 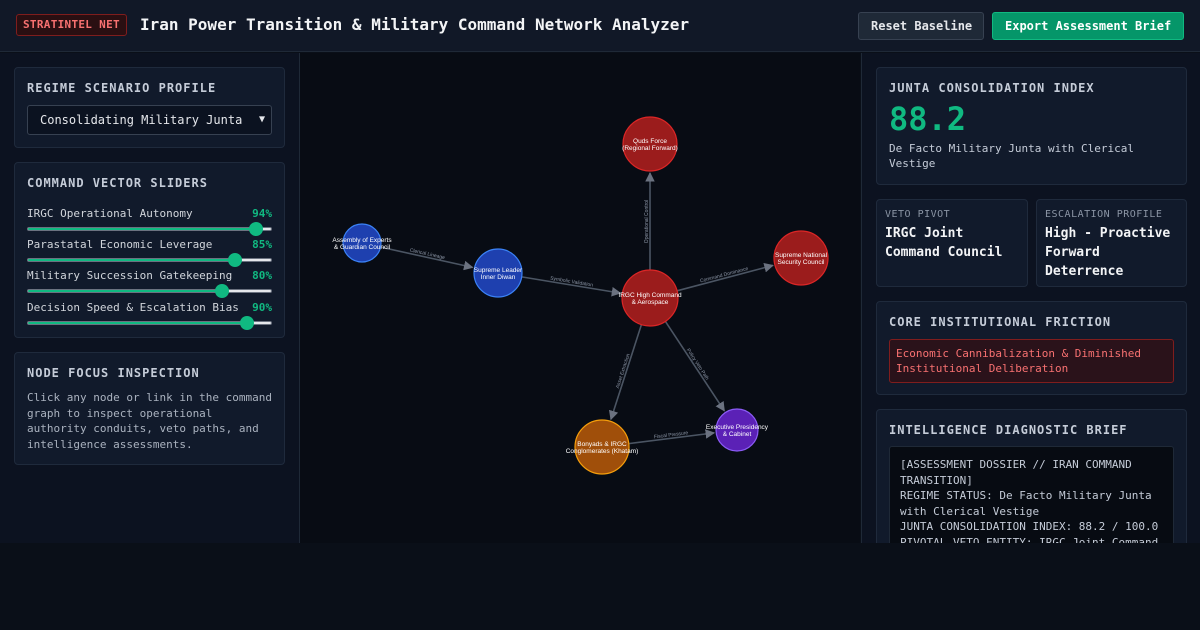 What do you see at coordinates (262, 213) in the screenshot?
I see `slider-value: 94%` at bounding box center [262, 213].